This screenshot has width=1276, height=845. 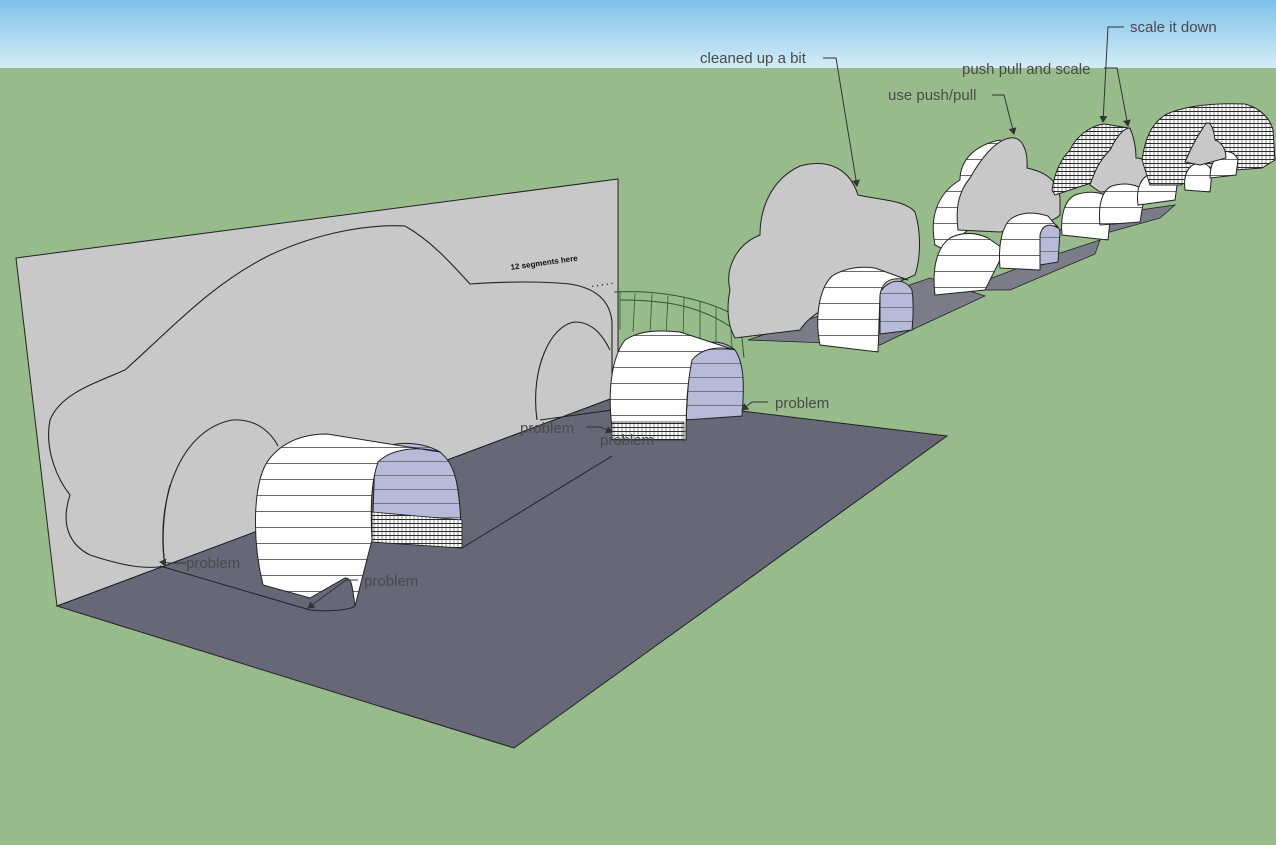 I want to click on annotation-label: scale it down, so click(x=1173, y=27).